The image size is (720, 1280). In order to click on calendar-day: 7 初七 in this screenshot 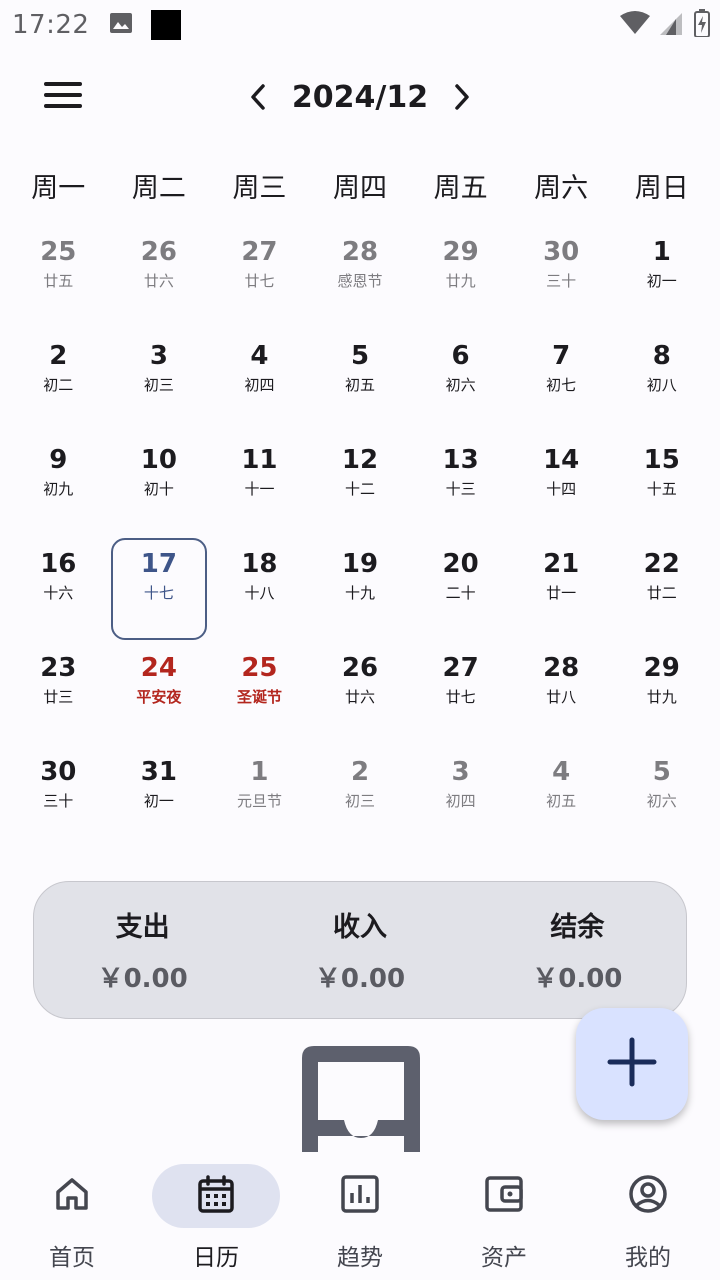, I will do `click(561, 382)`.